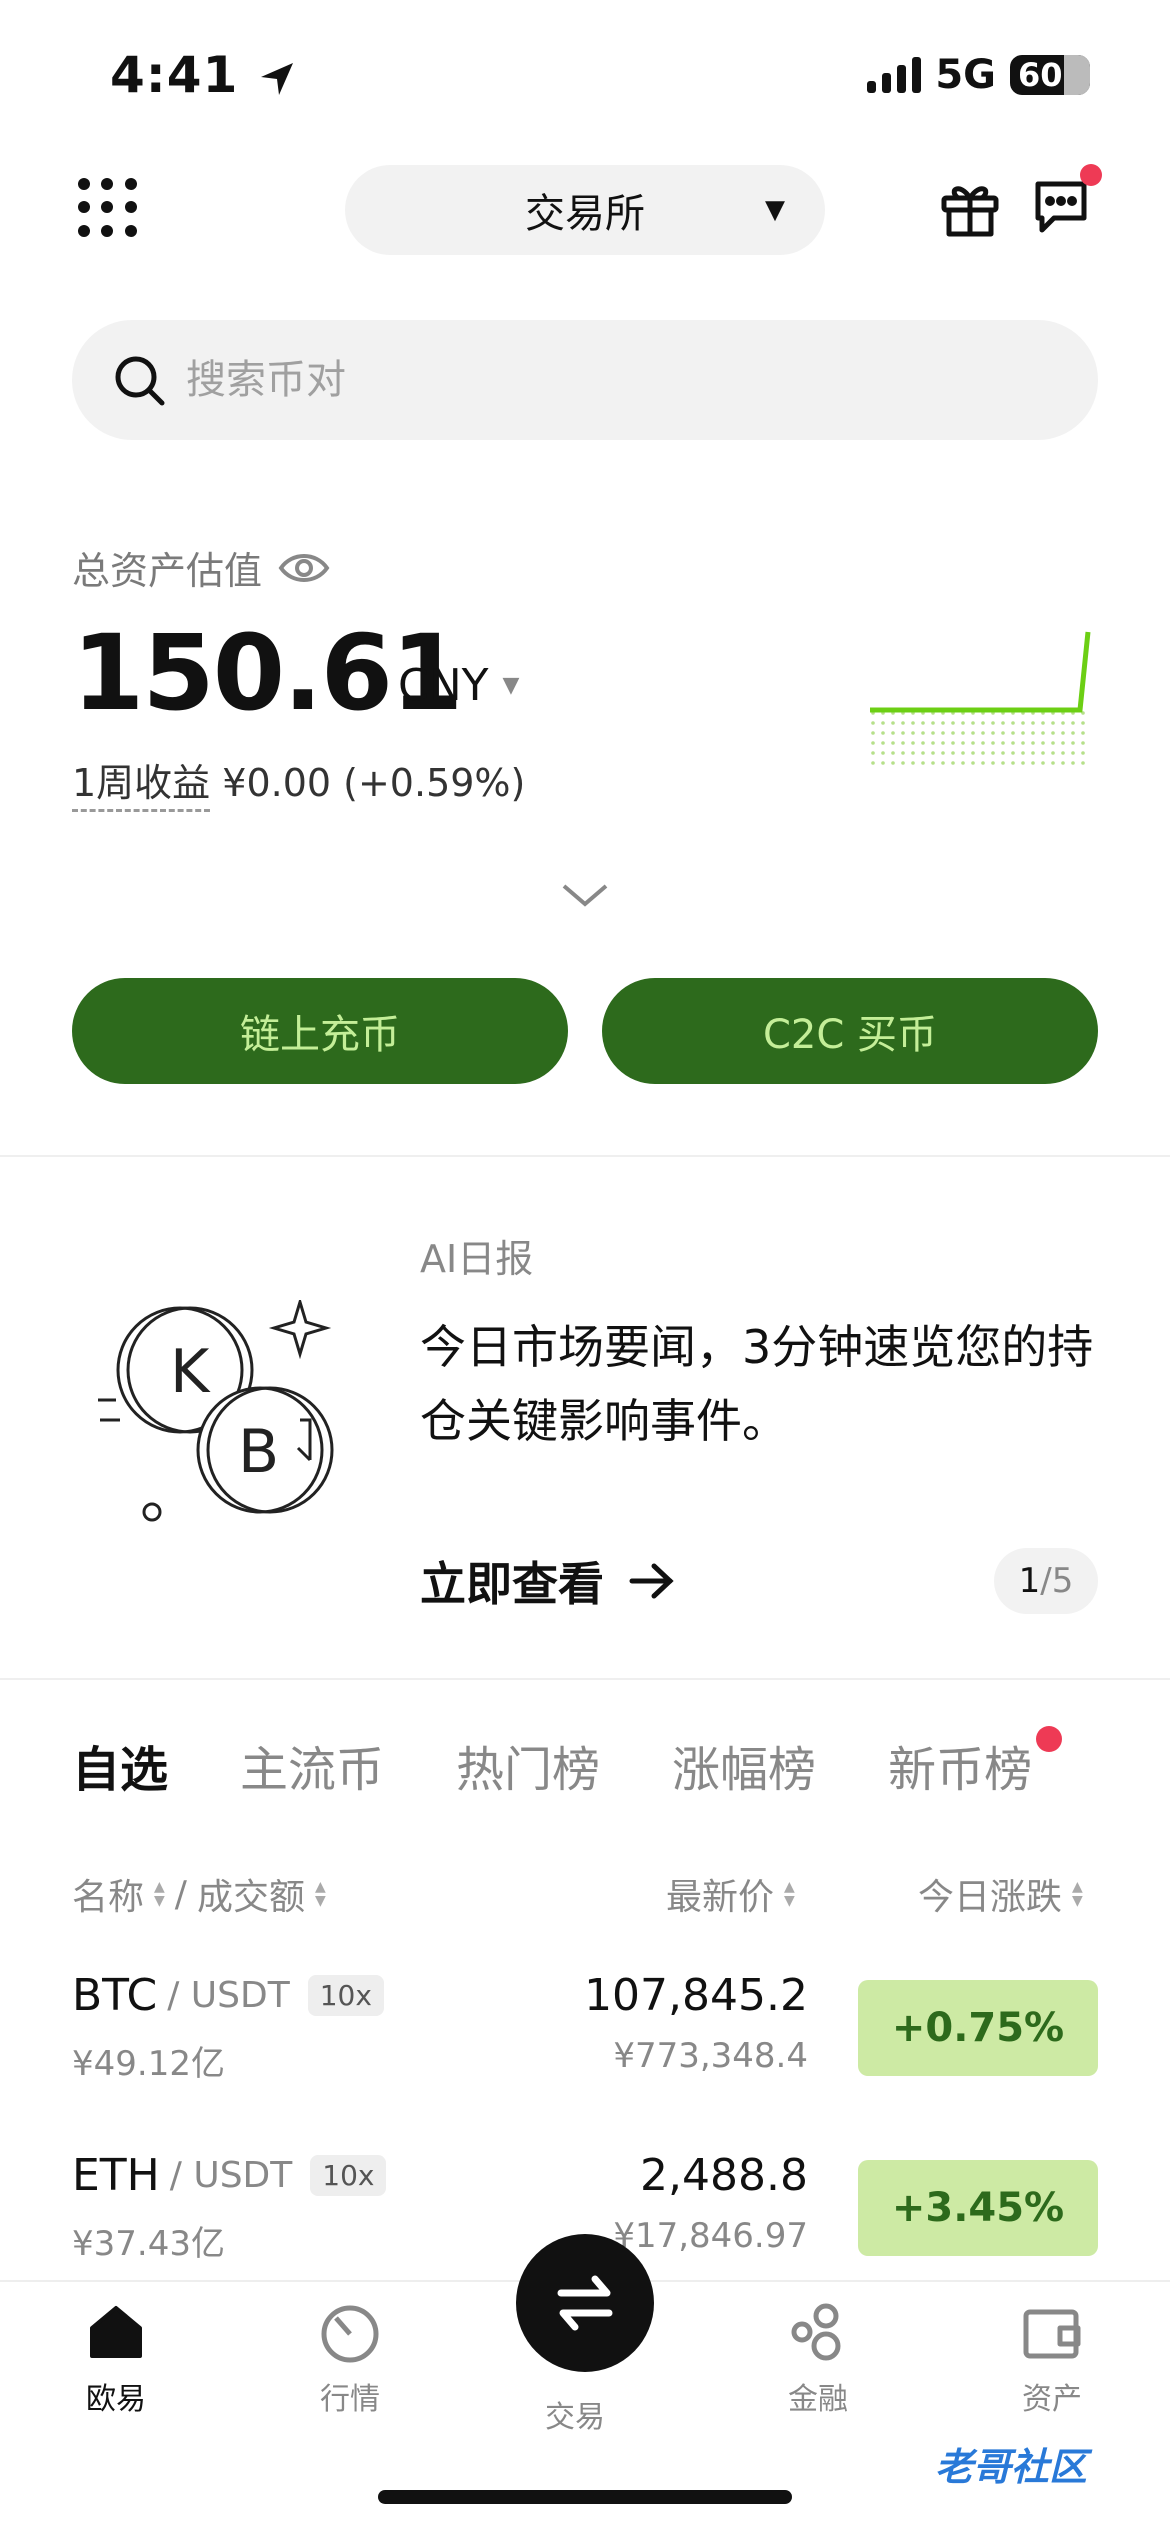 The image size is (1170, 2532). Describe the element at coordinates (536, 380) in the screenshot. I see `search-input` at that location.